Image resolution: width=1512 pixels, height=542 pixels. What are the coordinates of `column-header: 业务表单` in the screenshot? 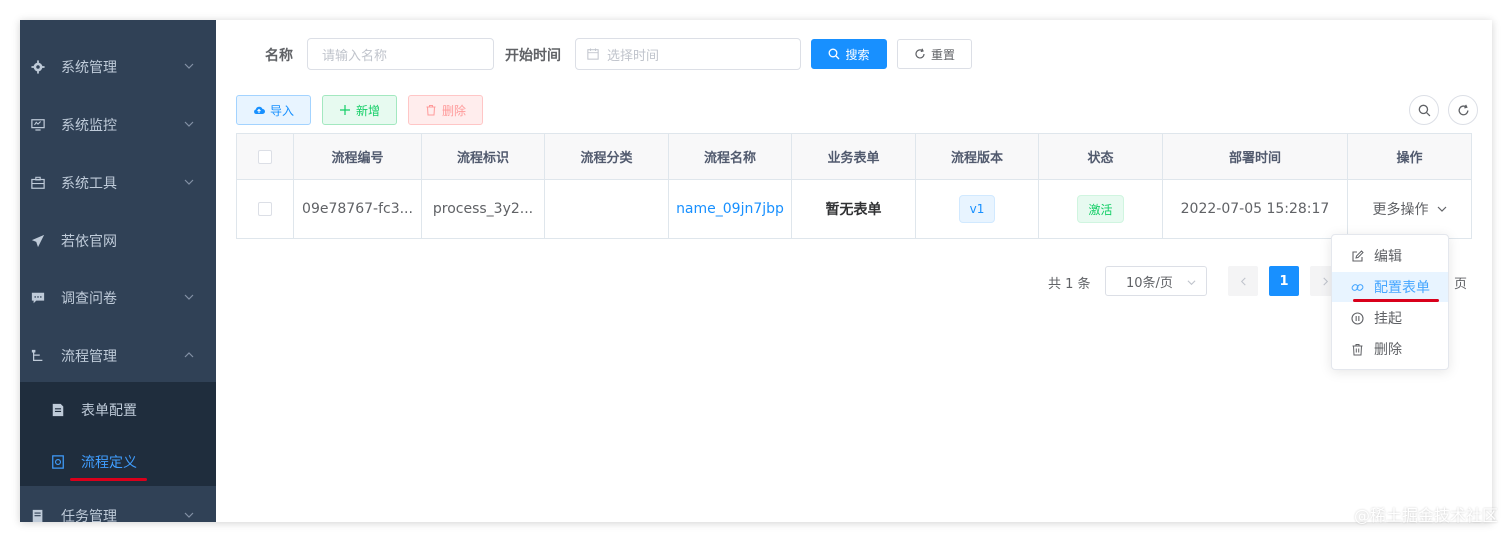 It's located at (854, 156).